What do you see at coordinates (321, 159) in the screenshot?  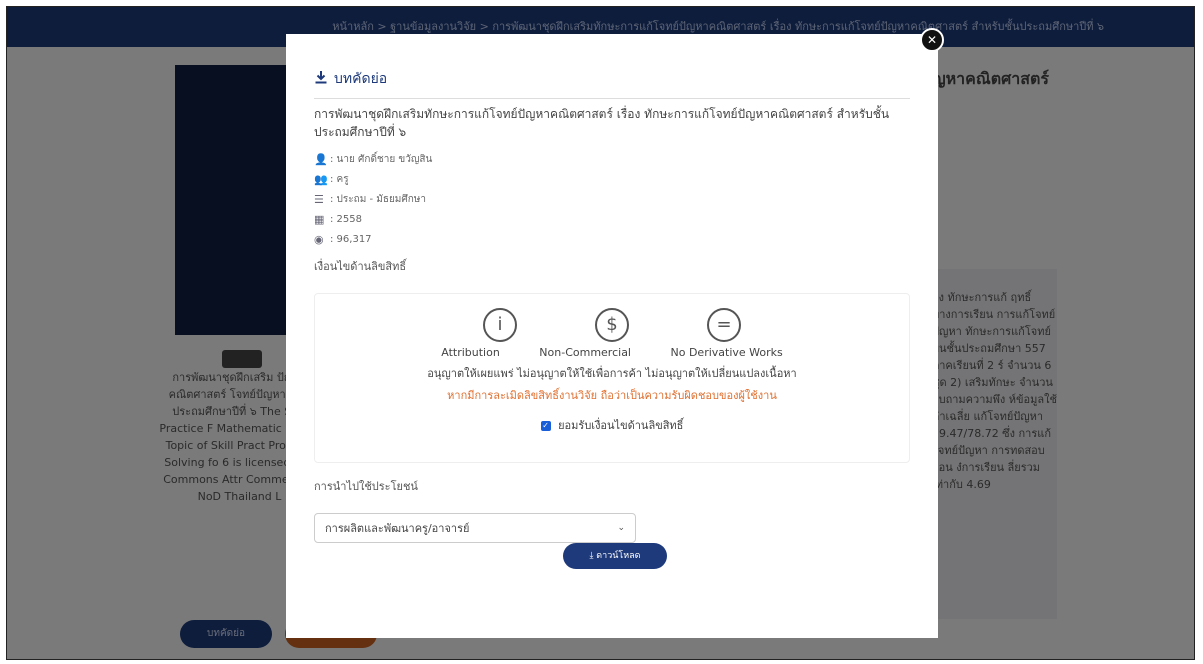 I see `person-icon: 👤` at bounding box center [321, 159].